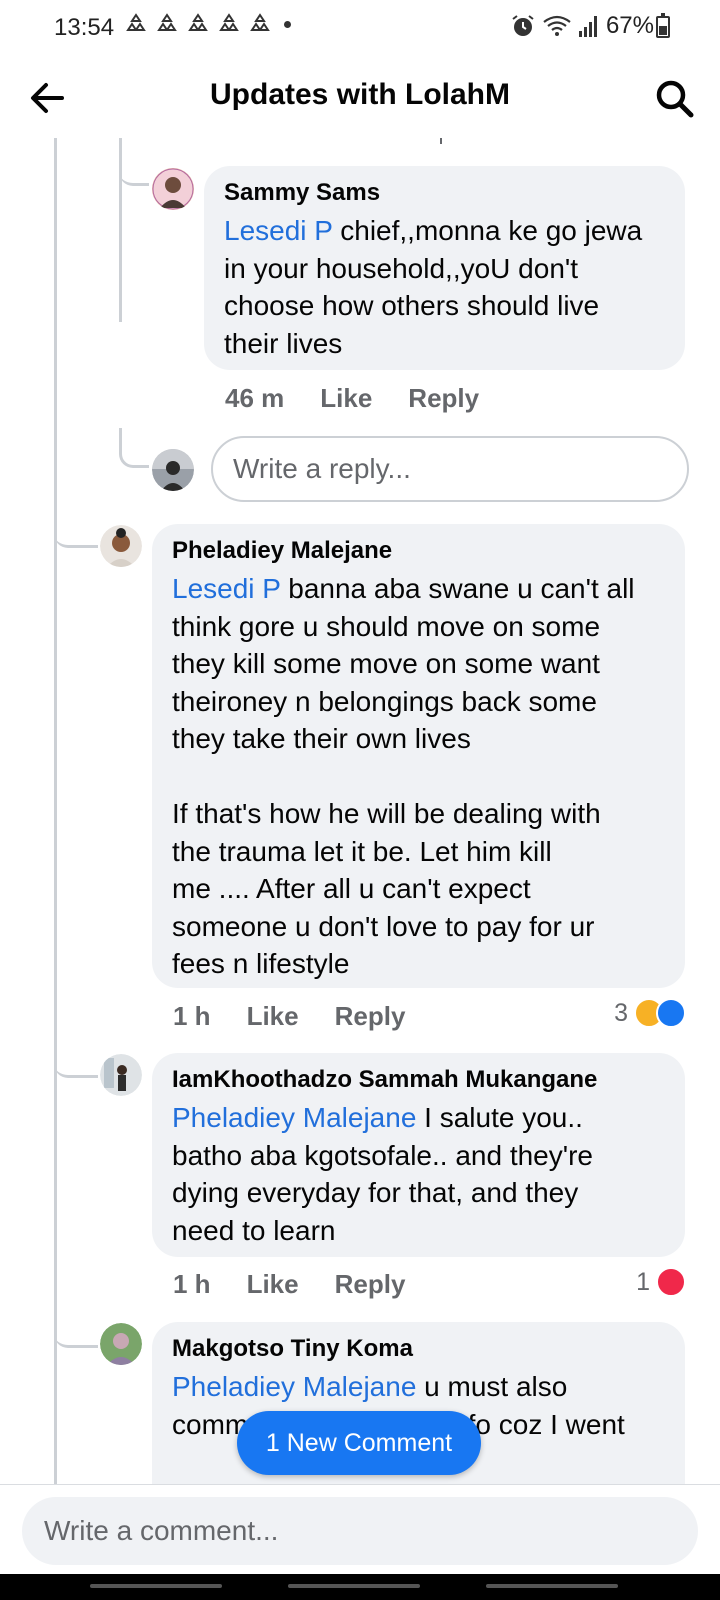 The image size is (720, 1600). I want to click on nav-home, so click(354, 1586).